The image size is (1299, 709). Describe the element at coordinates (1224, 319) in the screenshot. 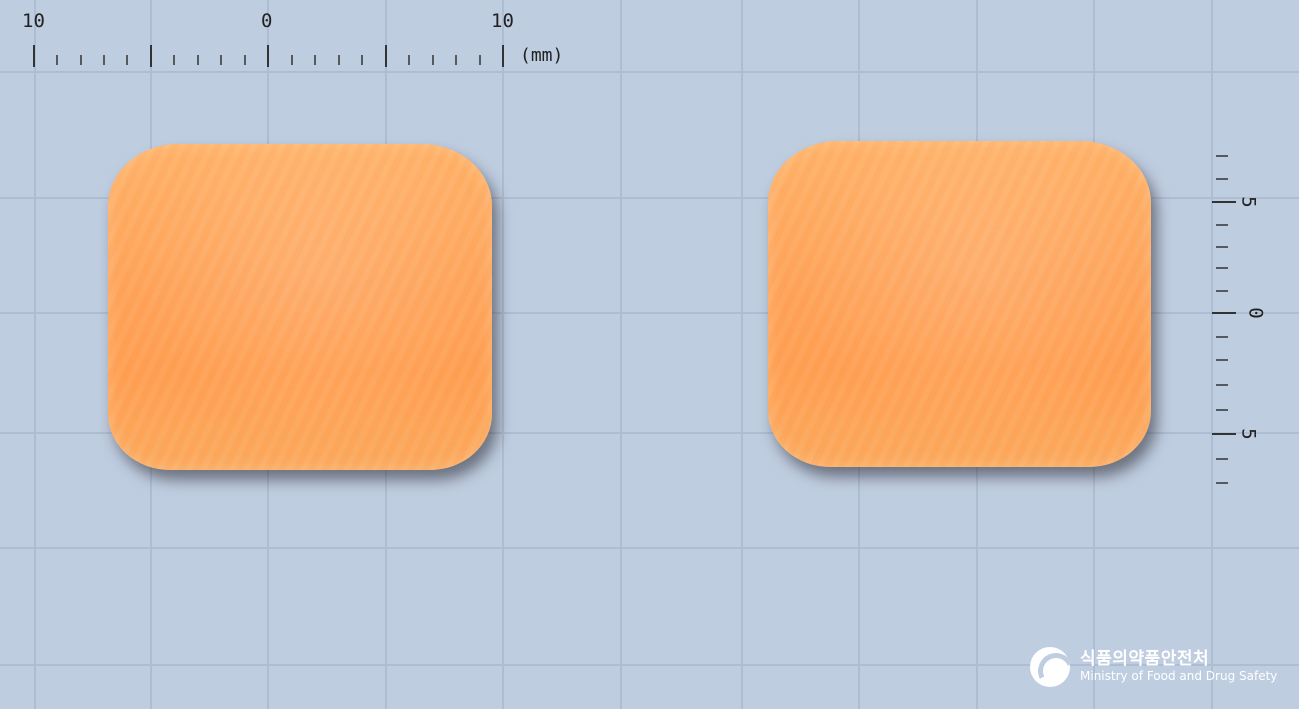

I see `right-ruler-ticks` at that location.